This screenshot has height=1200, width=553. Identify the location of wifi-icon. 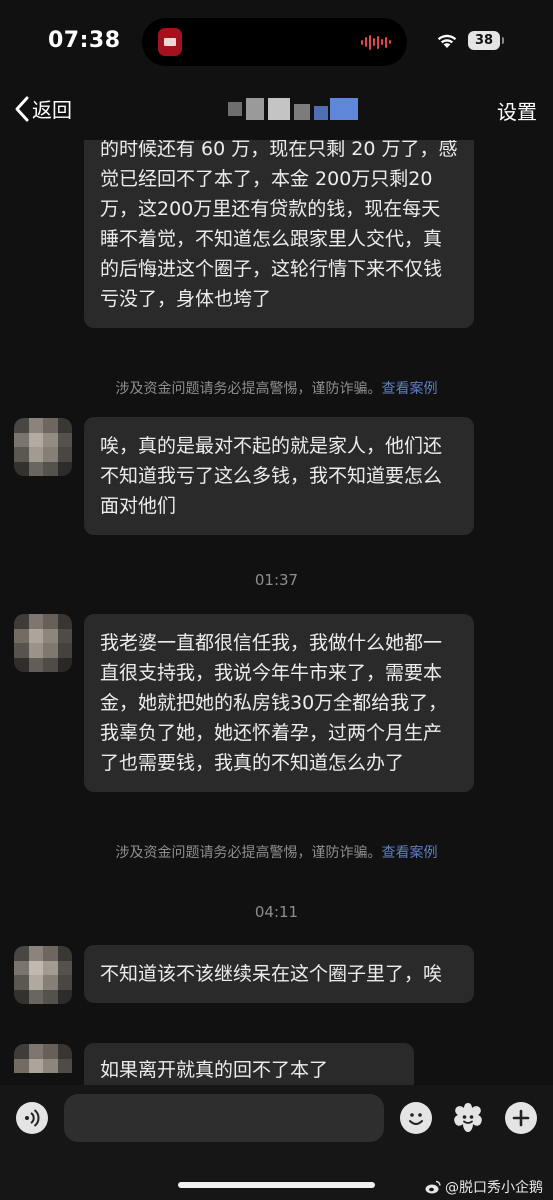
(447, 41).